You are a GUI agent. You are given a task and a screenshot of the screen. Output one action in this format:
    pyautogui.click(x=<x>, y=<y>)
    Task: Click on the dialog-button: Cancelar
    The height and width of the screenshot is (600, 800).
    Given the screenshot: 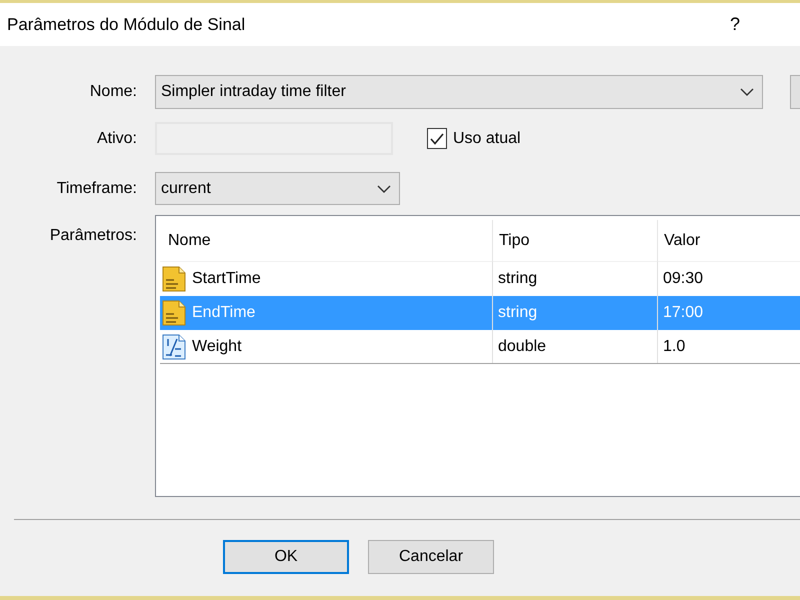 What is the action you would take?
    pyautogui.click(x=431, y=557)
    